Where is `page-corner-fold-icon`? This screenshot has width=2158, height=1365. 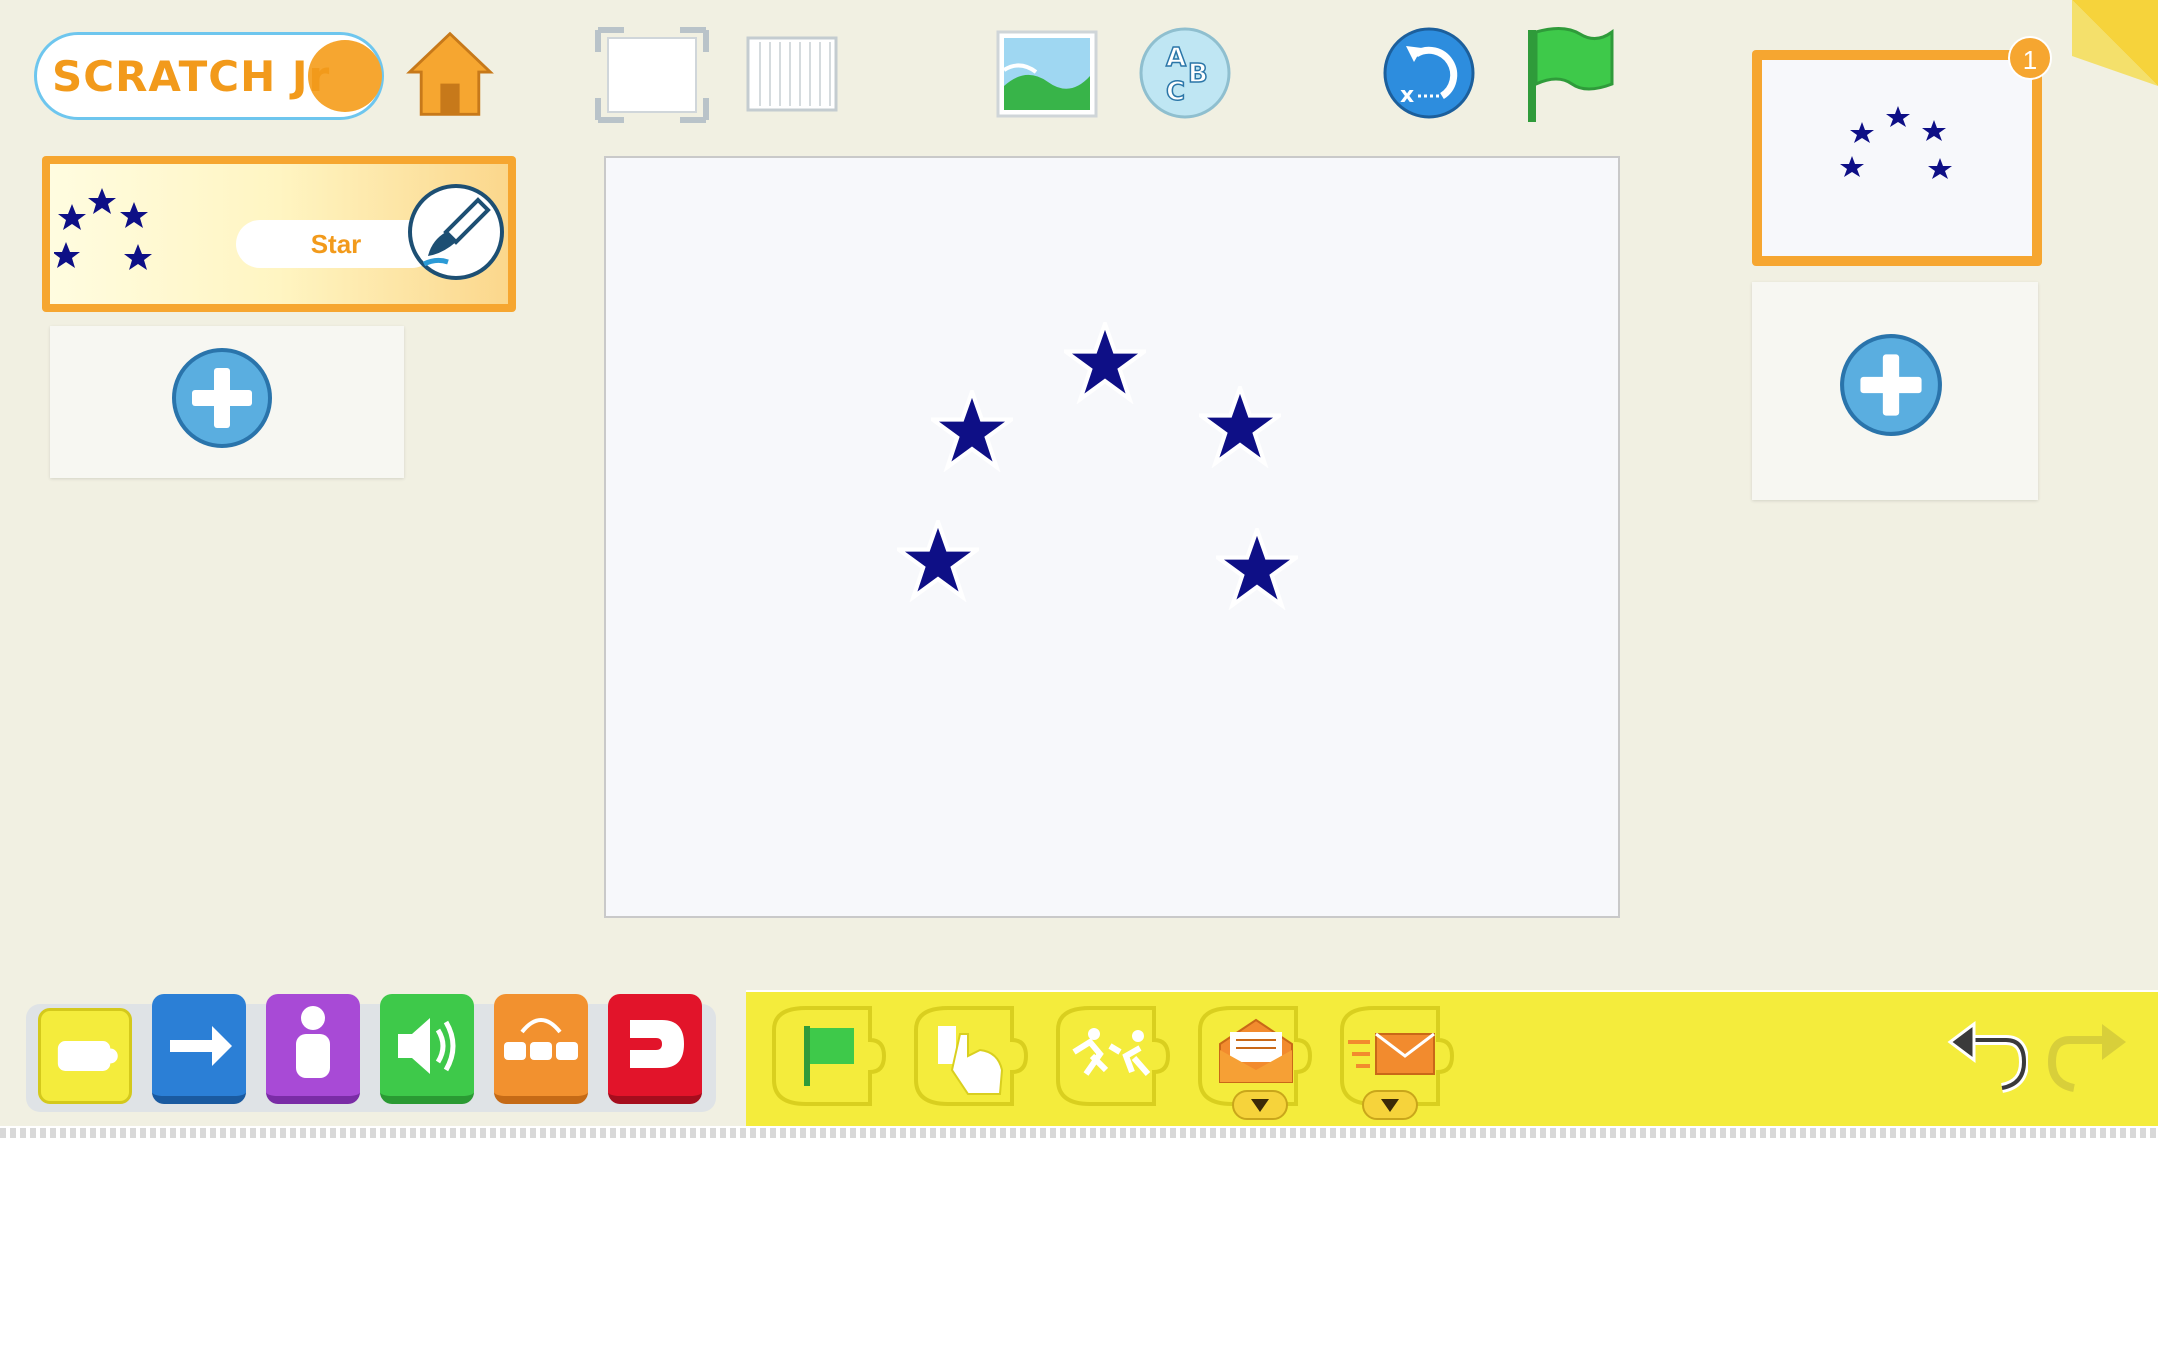
page-corner-fold-icon is located at coordinates (2115, 43).